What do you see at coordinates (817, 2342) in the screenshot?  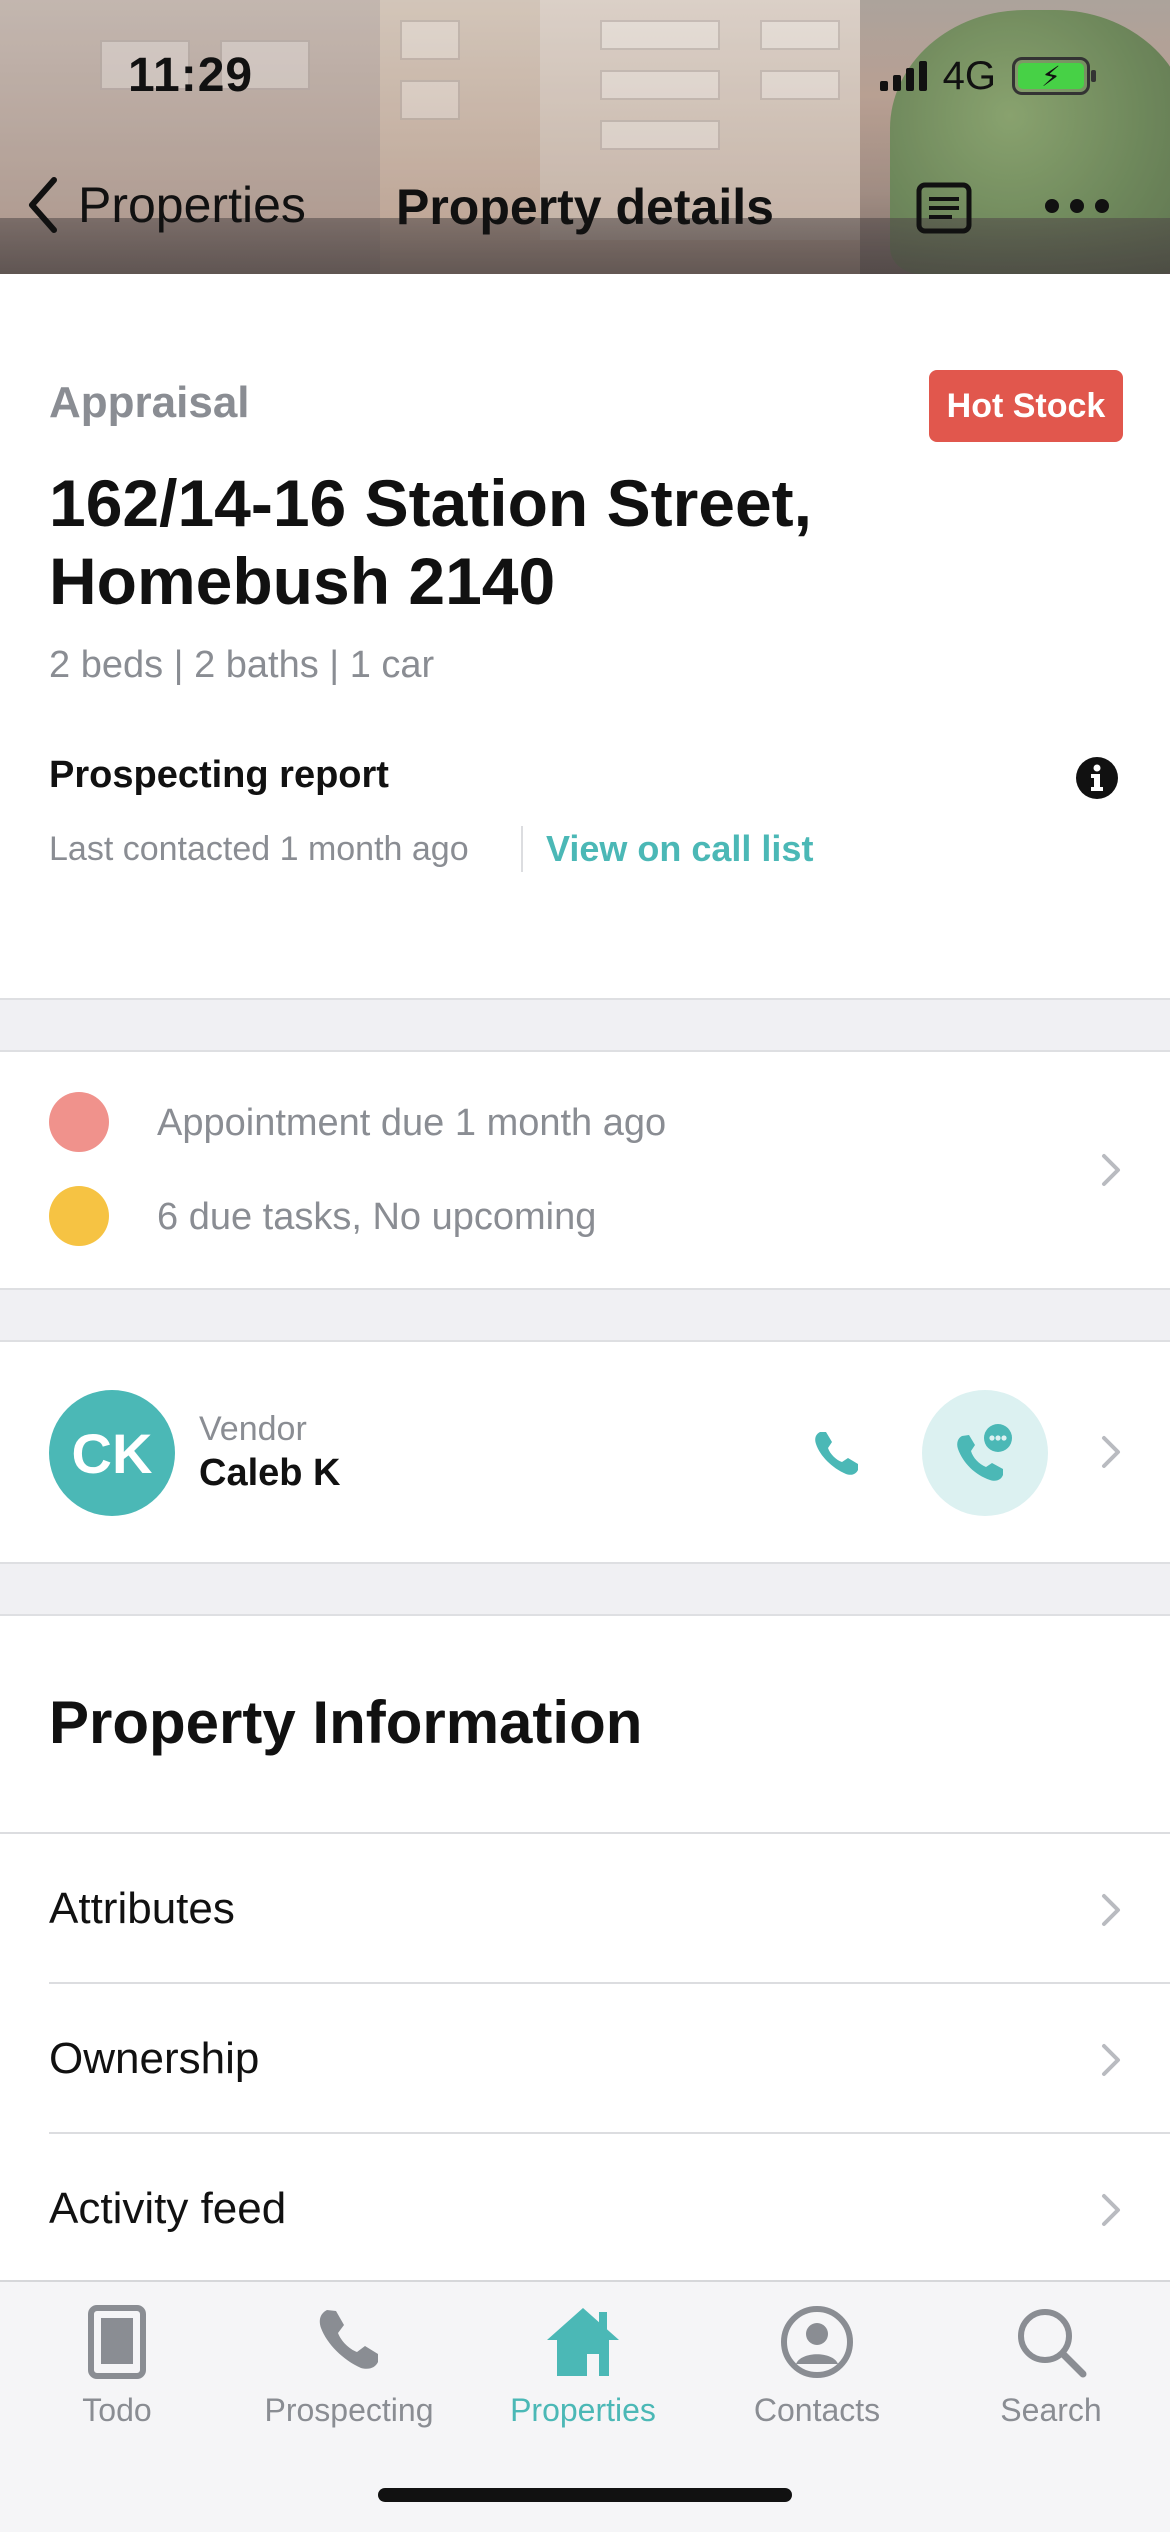 I see `contact-icon` at bounding box center [817, 2342].